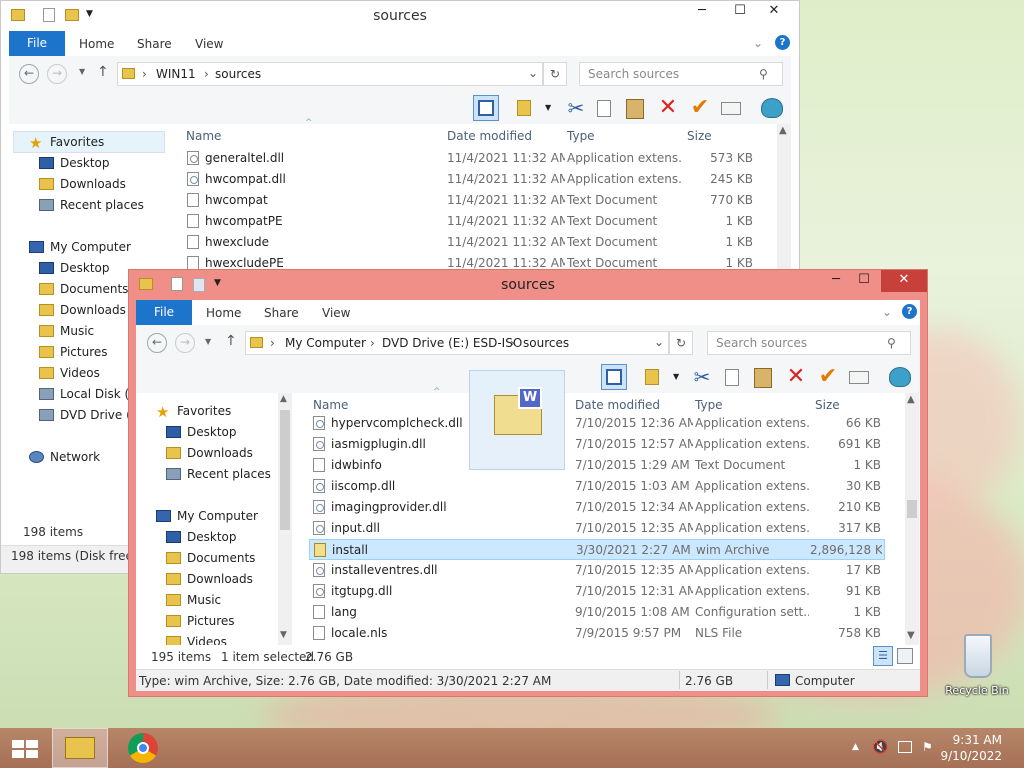  Describe the element at coordinates (533, 73) in the screenshot. I see `address-dropdown-icon: ⌄` at that location.